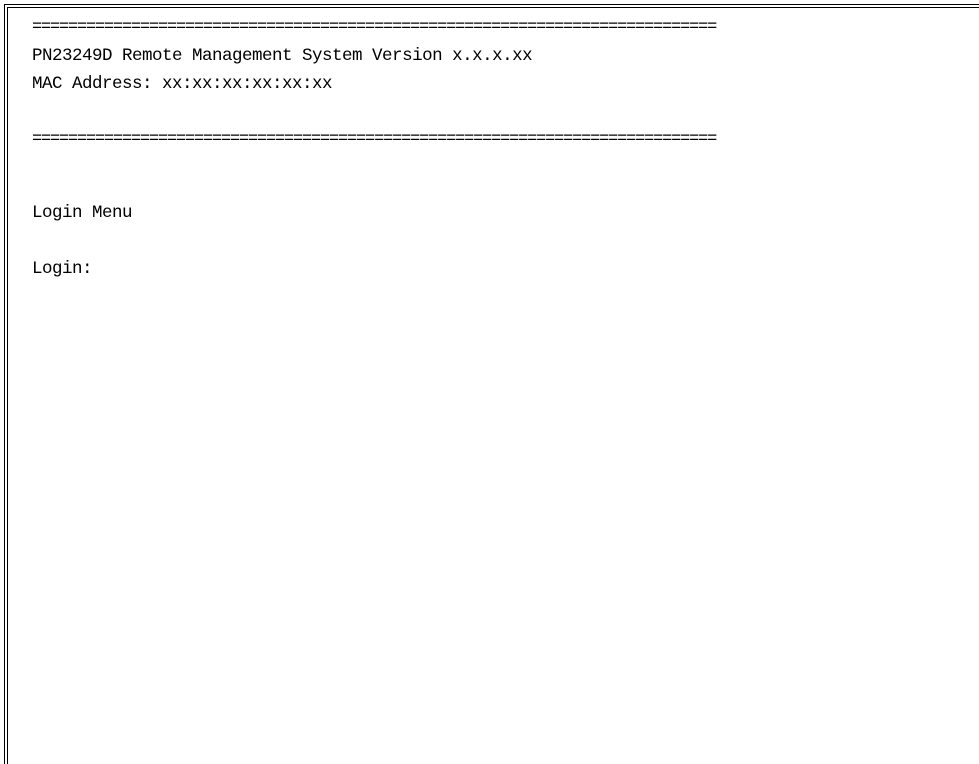  I want to click on login-input, so click(348, 269).